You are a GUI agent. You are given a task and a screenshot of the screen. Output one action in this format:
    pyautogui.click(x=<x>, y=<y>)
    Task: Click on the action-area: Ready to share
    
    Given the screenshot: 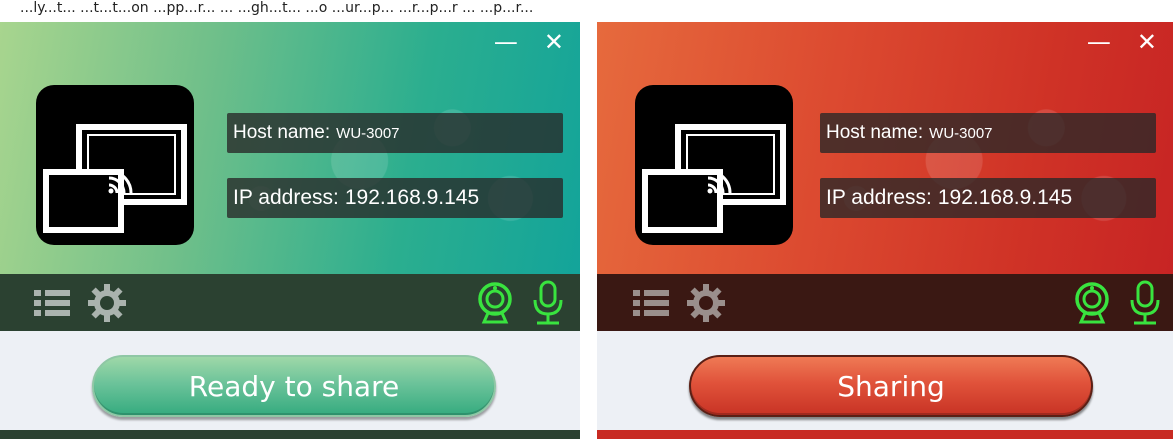 What is the action you would take?
    pyautogui.click(x=290, y=380)
    